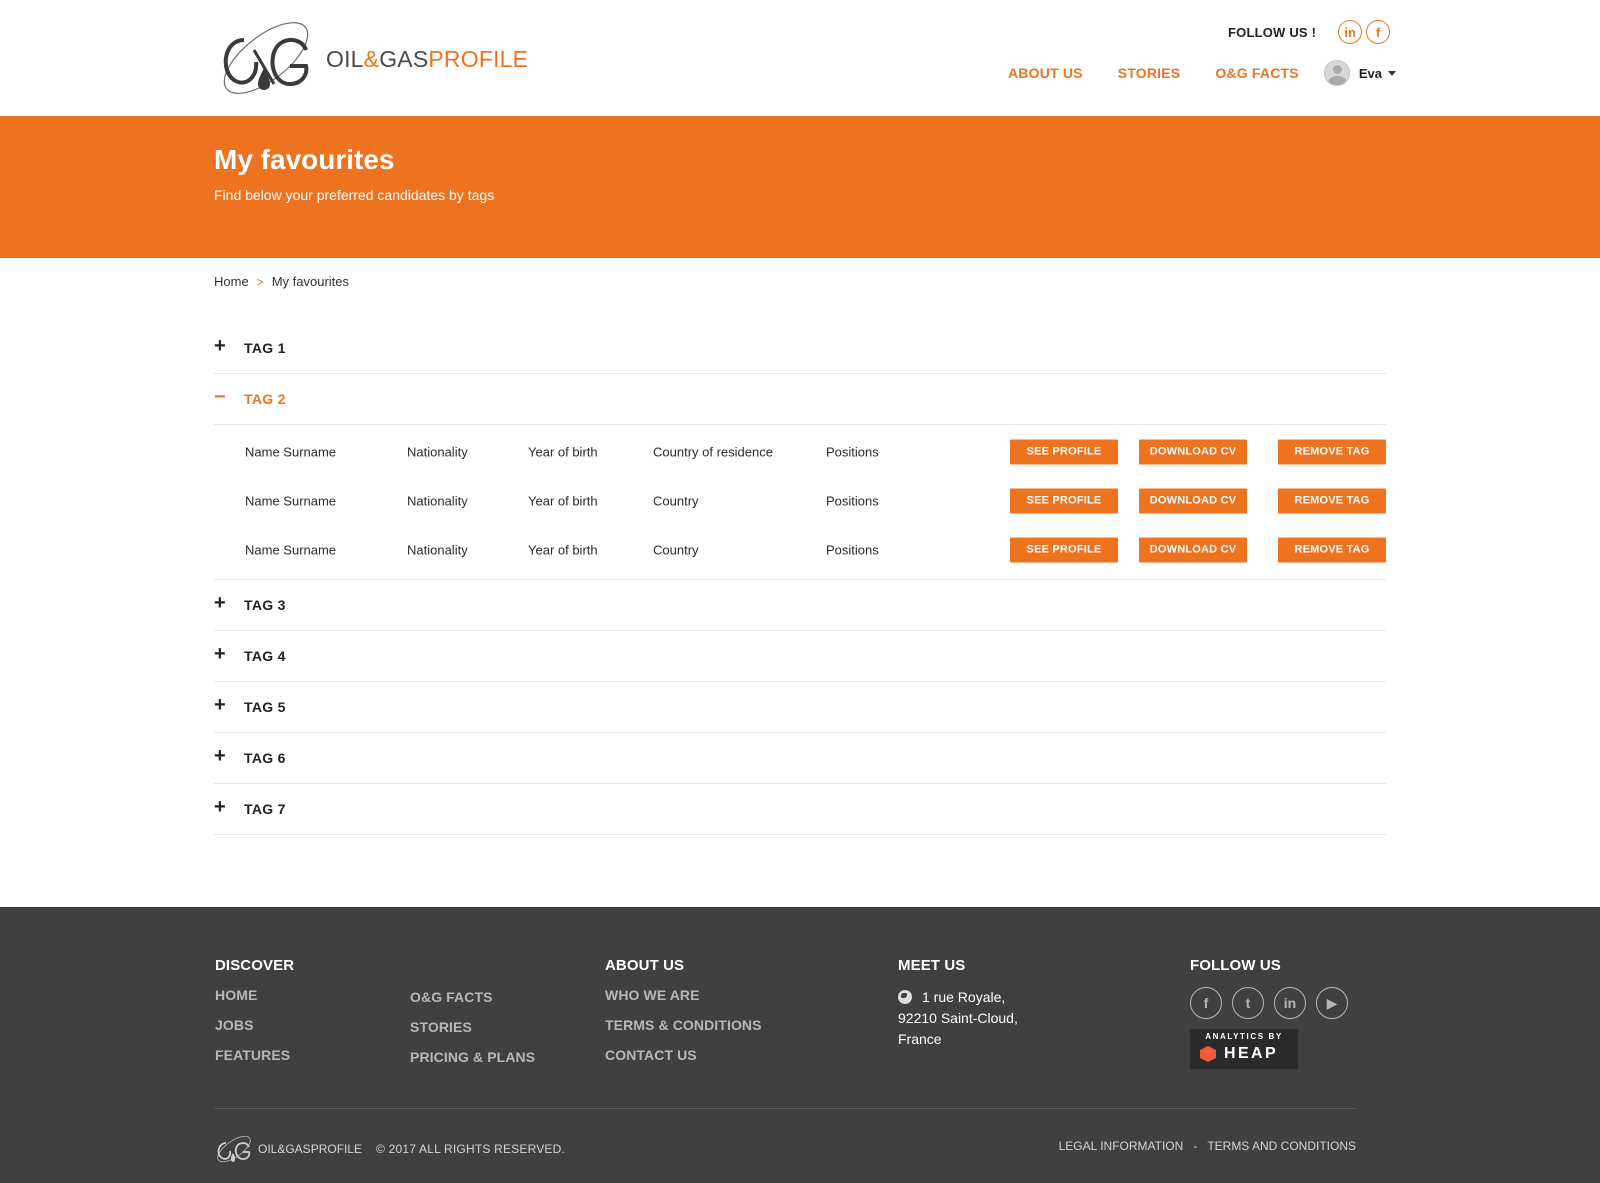  What do you see at coordinates (1370, 73) in the screenshot?
I see `user-name: Eva` at bounding box center [1370, 73].